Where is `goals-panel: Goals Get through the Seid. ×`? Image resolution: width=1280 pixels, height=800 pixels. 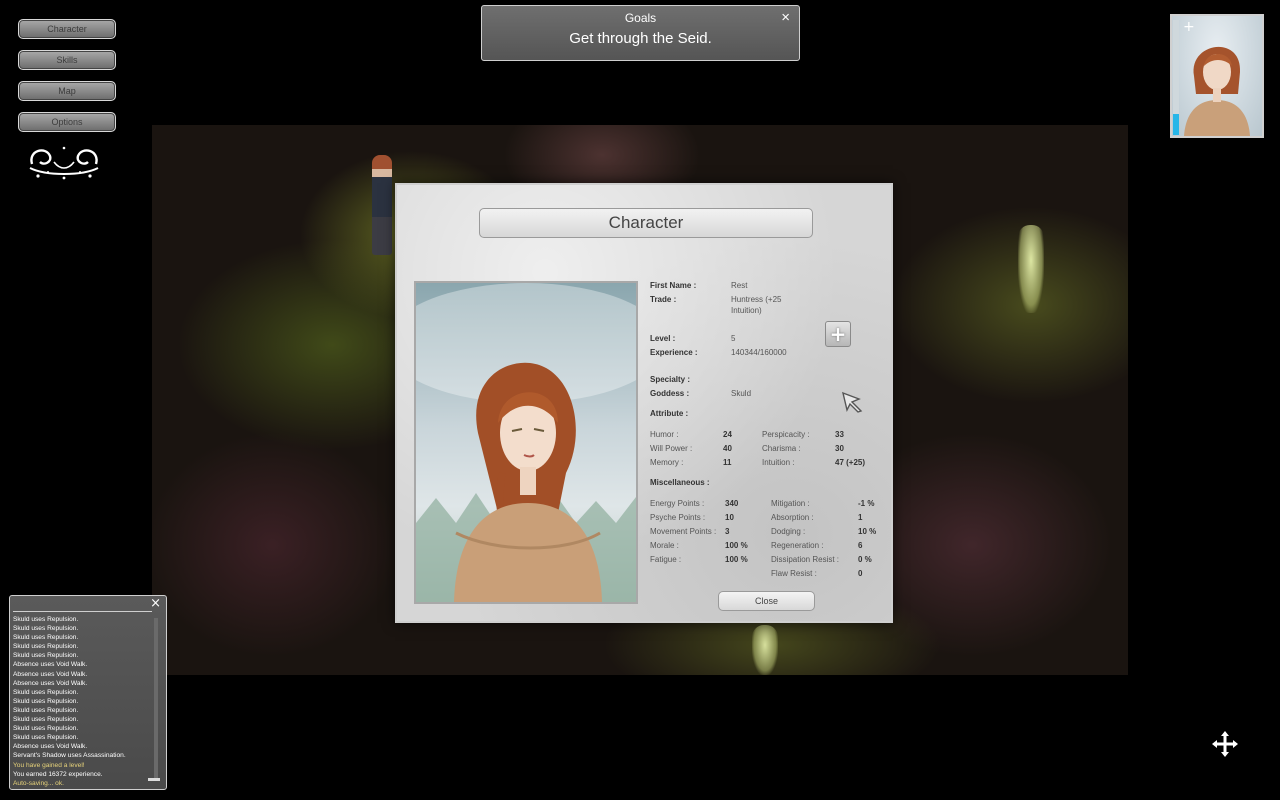
goals-panel: Goals Get through the Seid. × is located at coordinates (640, 33).